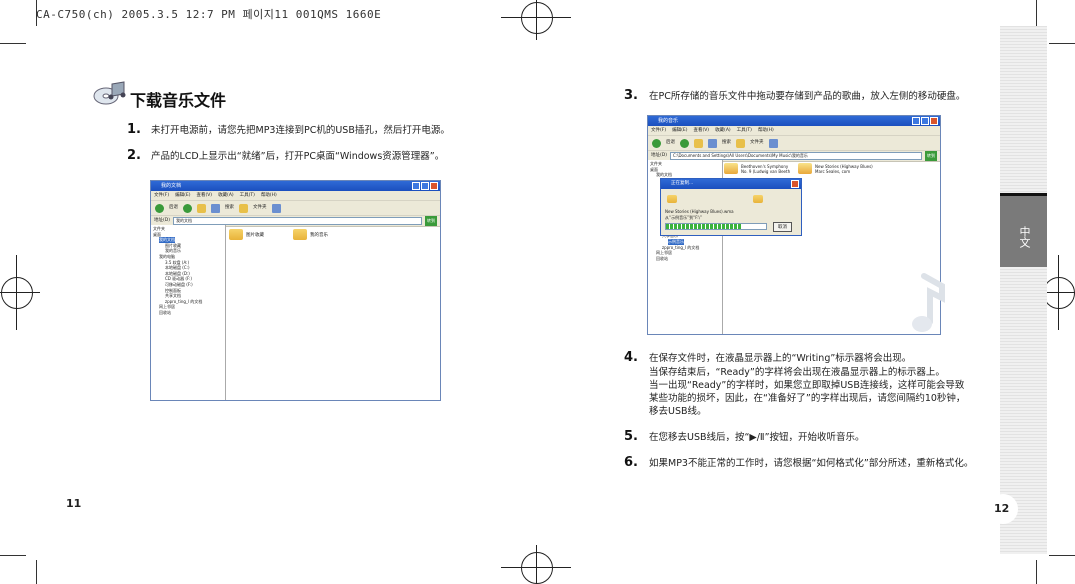 This screenshot has height=584, width=1075. Describe the element at coordinates (807, 398) in the screenshot. I see `step-text: 某些功能的损坏，因此，在“准备好了”的字样出现后，请您间隔约10秒钟，` at that location.